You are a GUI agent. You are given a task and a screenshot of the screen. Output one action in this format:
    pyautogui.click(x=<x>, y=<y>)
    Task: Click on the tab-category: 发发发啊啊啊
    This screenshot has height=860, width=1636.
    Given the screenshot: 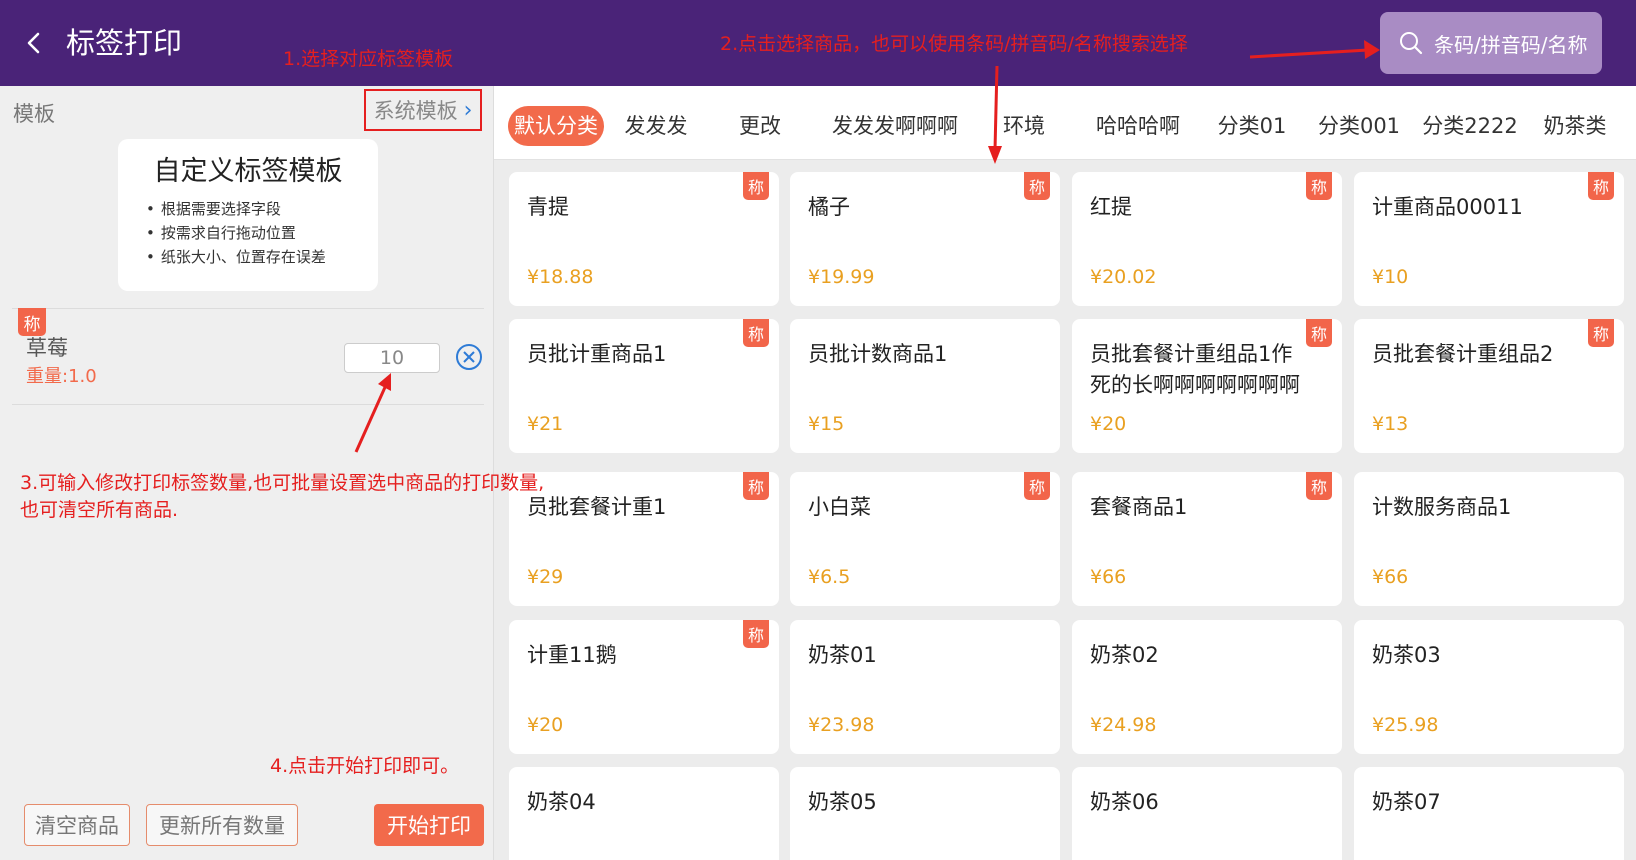 What is the action you would take?
    pyautogui.click(x=895, y=126)
    